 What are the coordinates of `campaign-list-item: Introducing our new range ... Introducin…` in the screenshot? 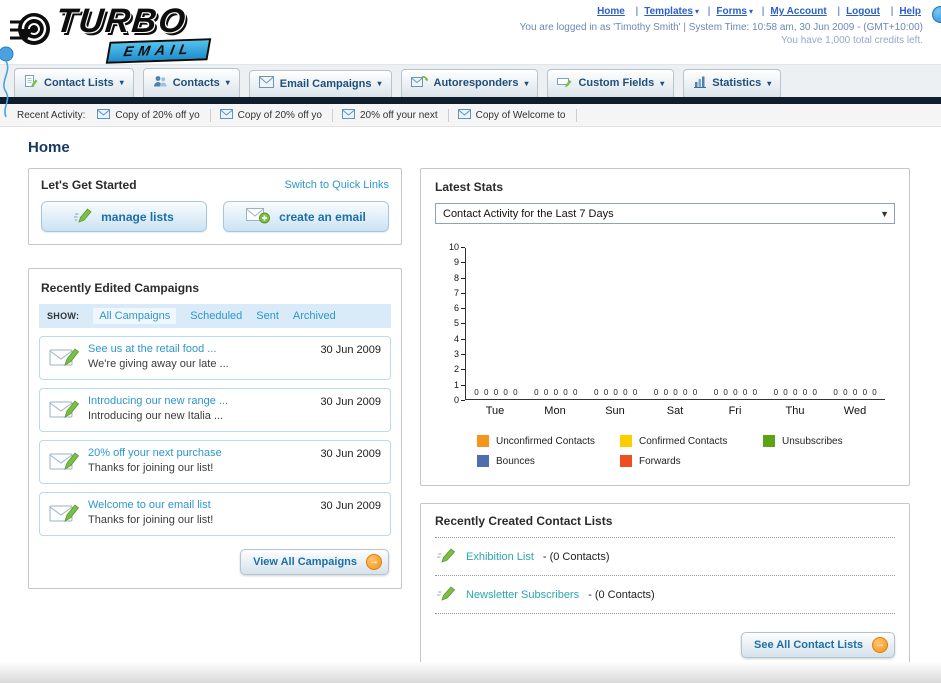 It's located at (215, 410).